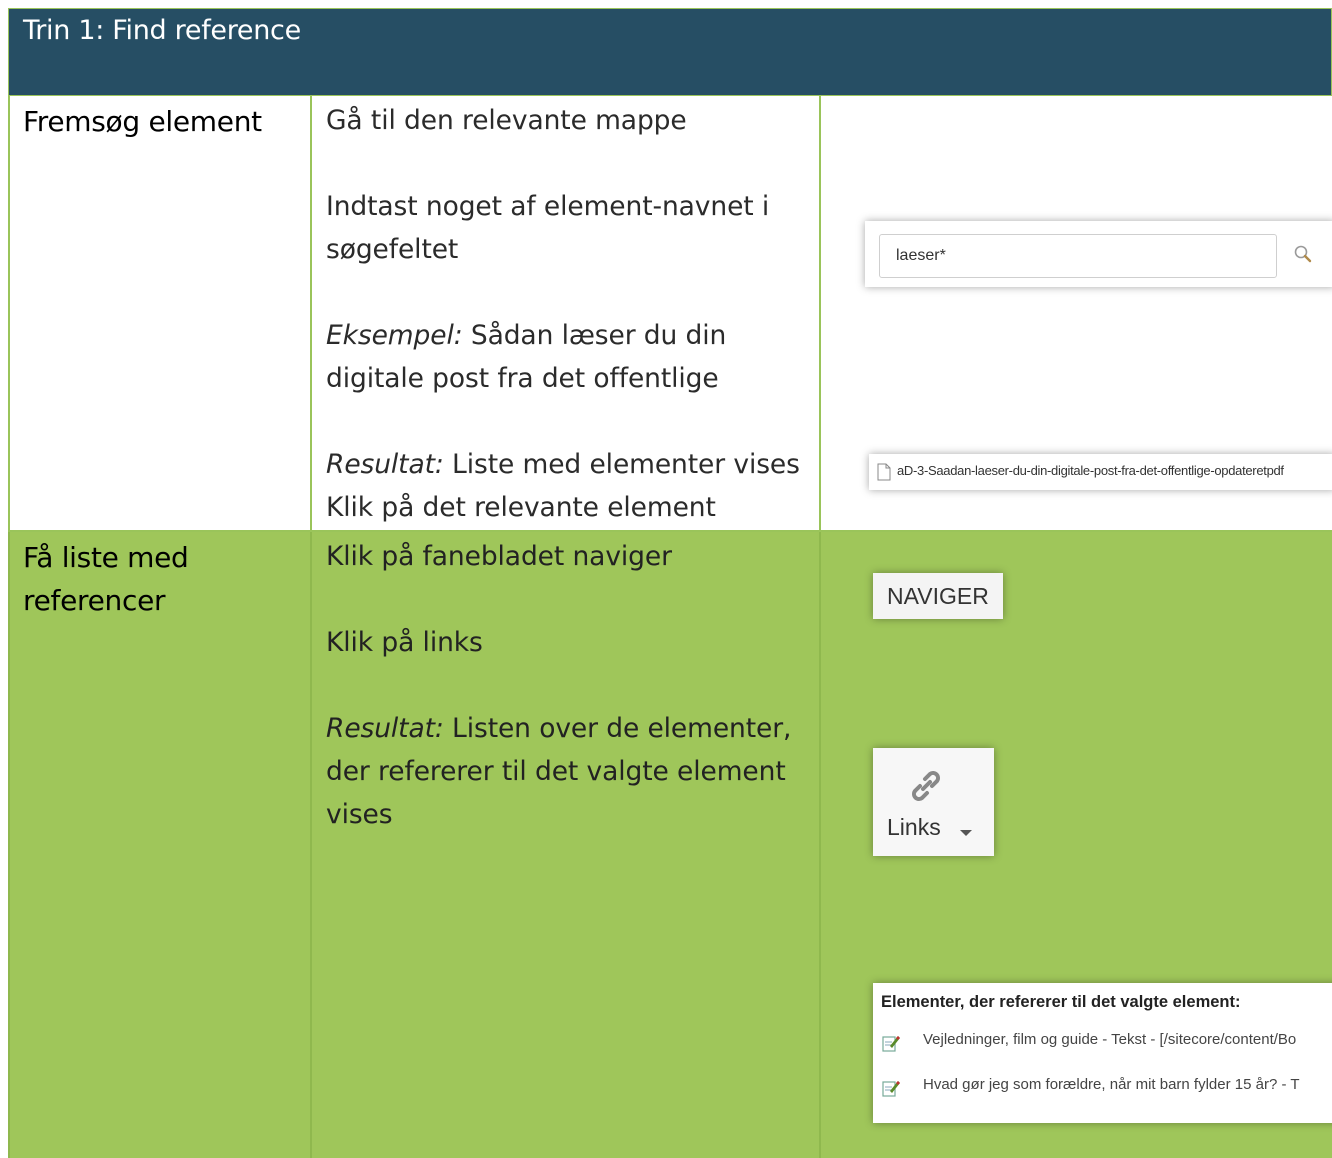 The image size is (1332, 1158). I want to click on naviger-tab-screenshot: NAVIGER, so click(938, 596).